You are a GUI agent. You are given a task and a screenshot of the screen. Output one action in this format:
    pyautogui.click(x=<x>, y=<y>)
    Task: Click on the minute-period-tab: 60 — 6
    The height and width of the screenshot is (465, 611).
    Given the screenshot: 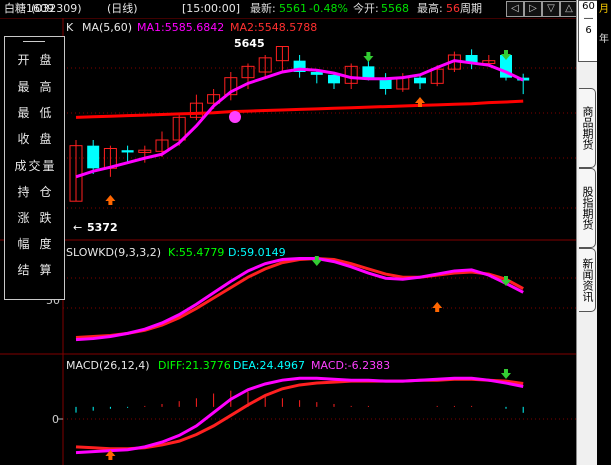 What is the action you would take?
    pyautogui.click(x=588, y=31)
    